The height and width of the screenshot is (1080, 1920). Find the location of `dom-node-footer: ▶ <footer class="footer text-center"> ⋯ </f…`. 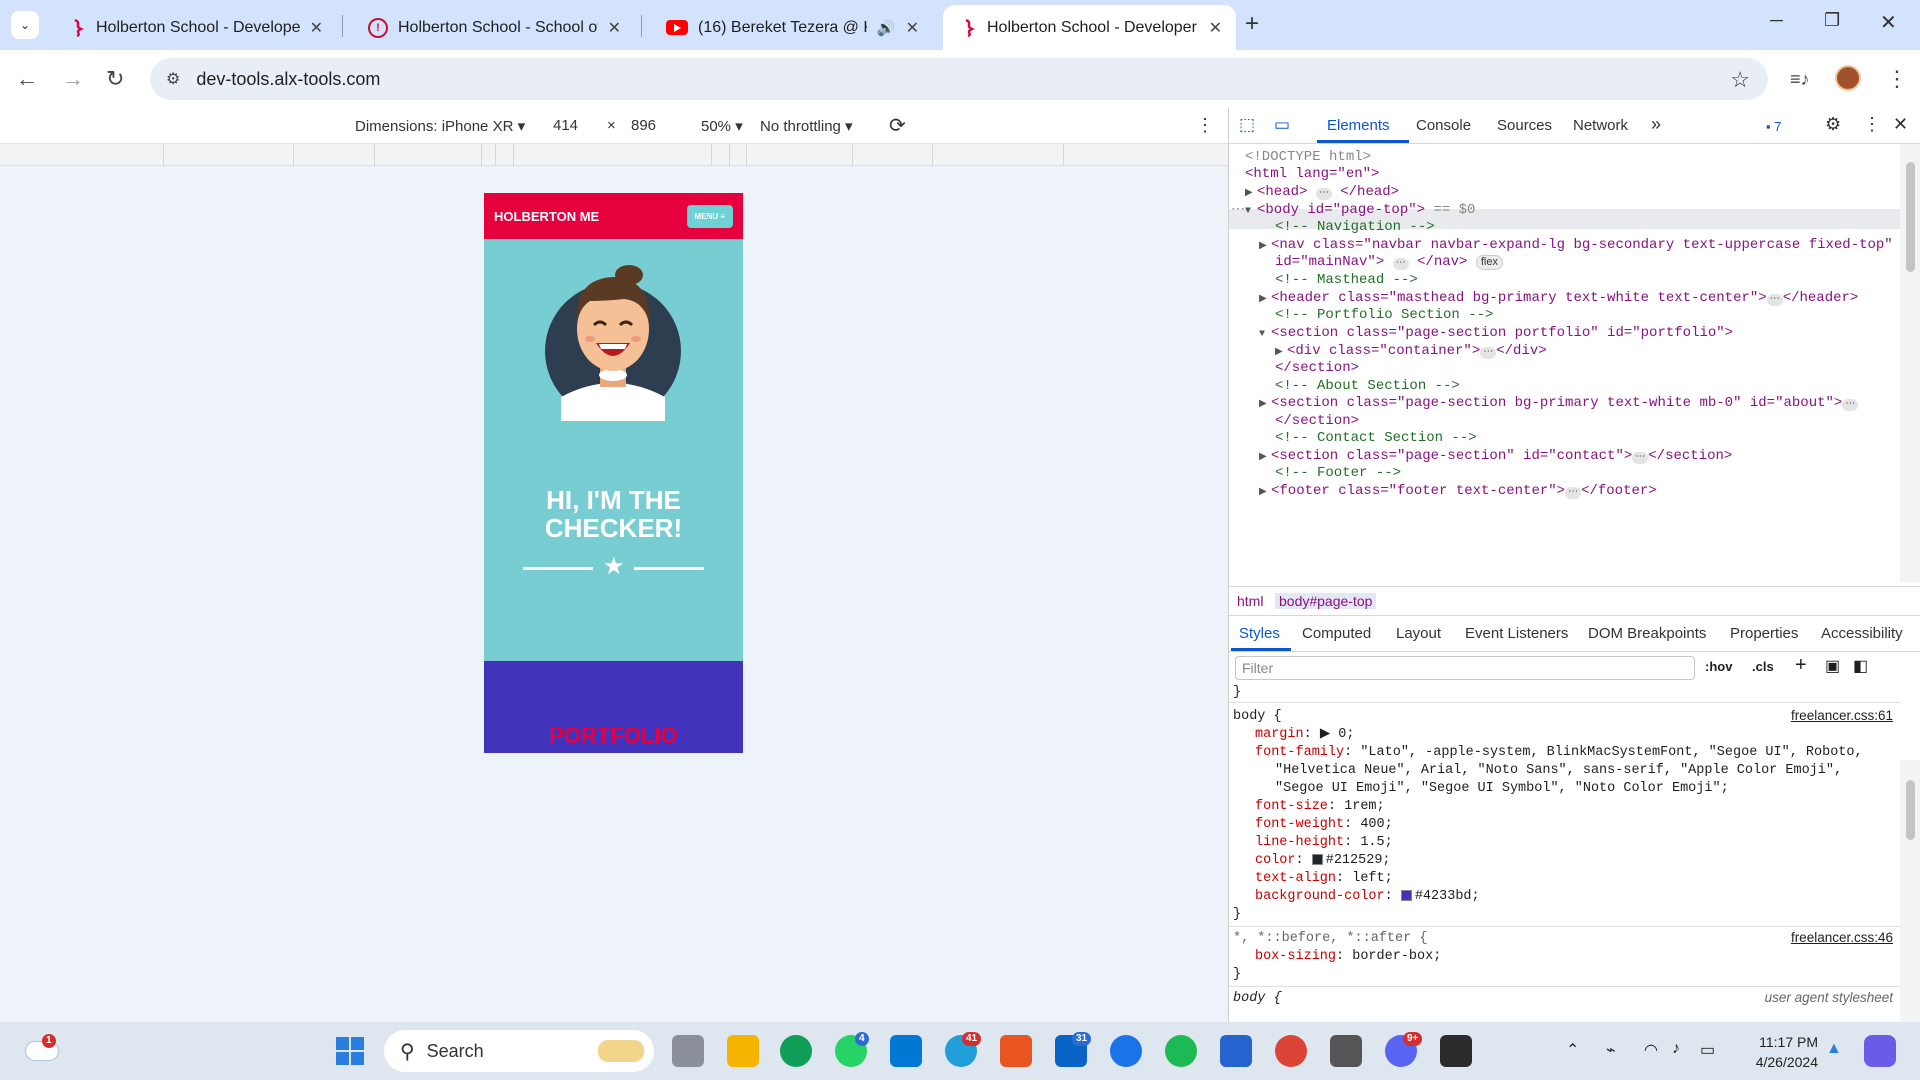

dom-node-footer: ▶ <footer class="footer text-center"> ⋯ </f… is located at coordinates (1458, 492).